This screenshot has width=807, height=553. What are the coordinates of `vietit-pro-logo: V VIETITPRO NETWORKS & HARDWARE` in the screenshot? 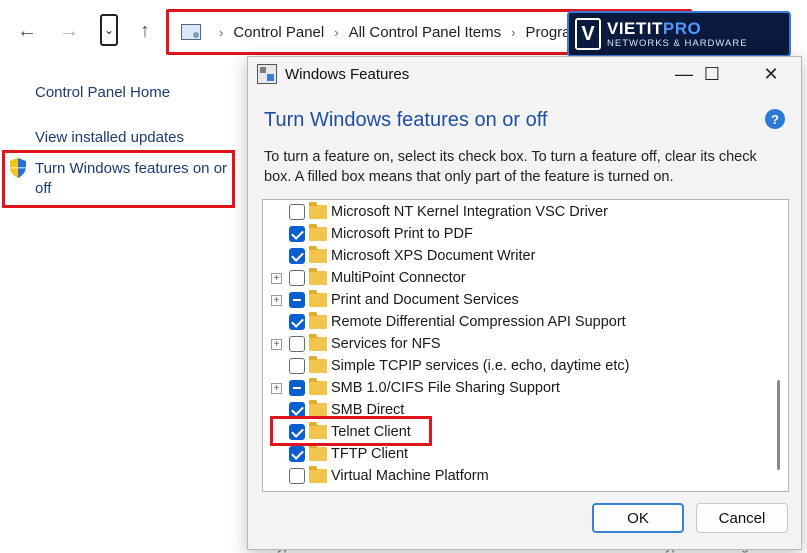 It's located at (679, 34).